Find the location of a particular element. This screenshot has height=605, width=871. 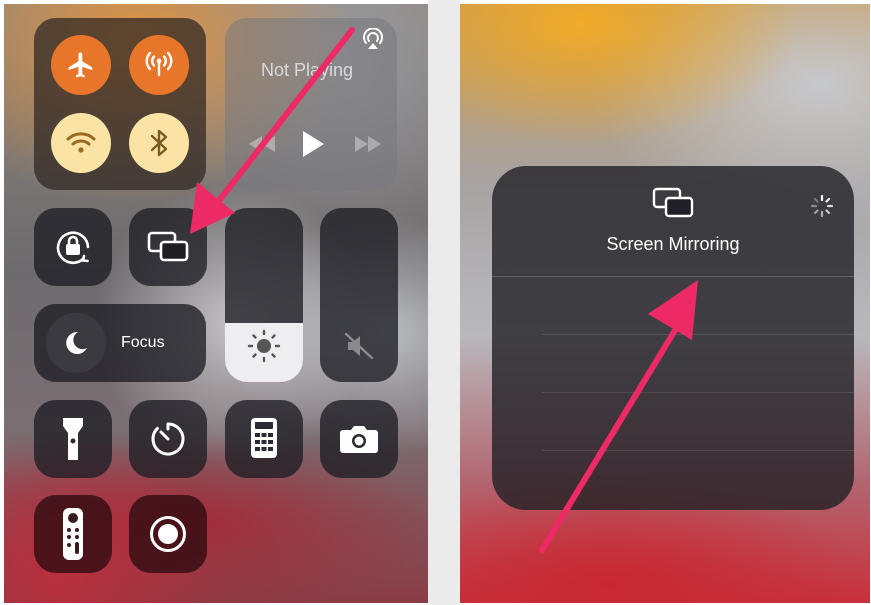

flashlight-icon is located at coordinates (73, 439).